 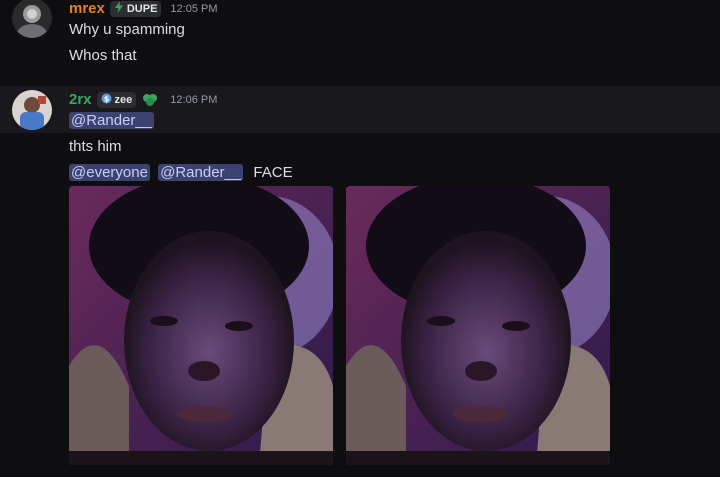 What do you see at coordinates (103, 55) in the screenshot?
I see `message-text: Whos that` at bounding box center [103, 55].